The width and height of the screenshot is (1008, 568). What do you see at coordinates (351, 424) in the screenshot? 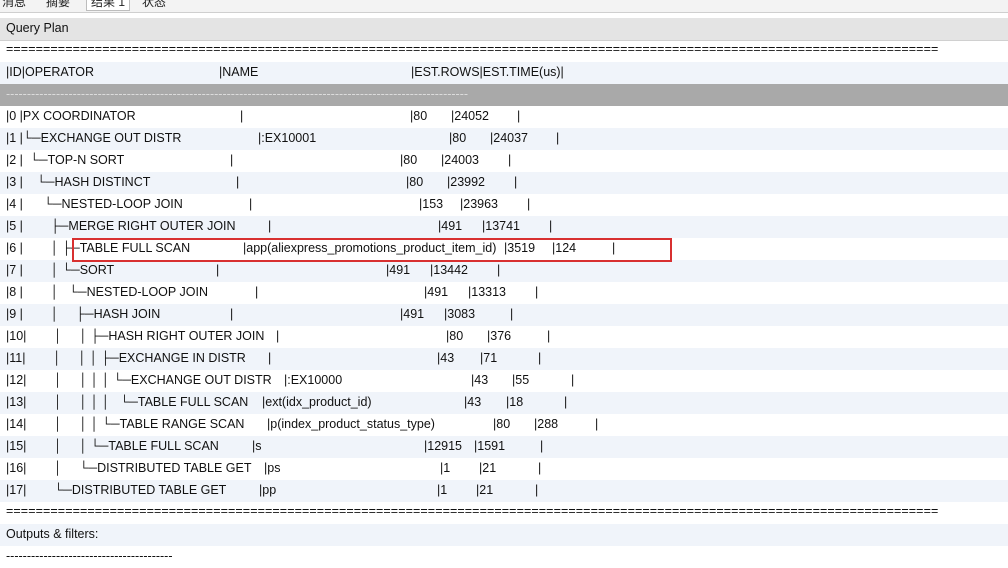
I see `cell-name: |p(index_product_status_type)` at bounding box center [351, 424].